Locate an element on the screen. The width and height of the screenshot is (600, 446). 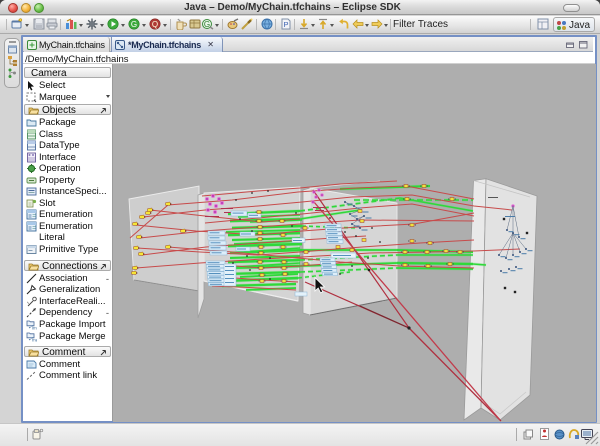
svg-text: Q is located at coordinates (155, 24).